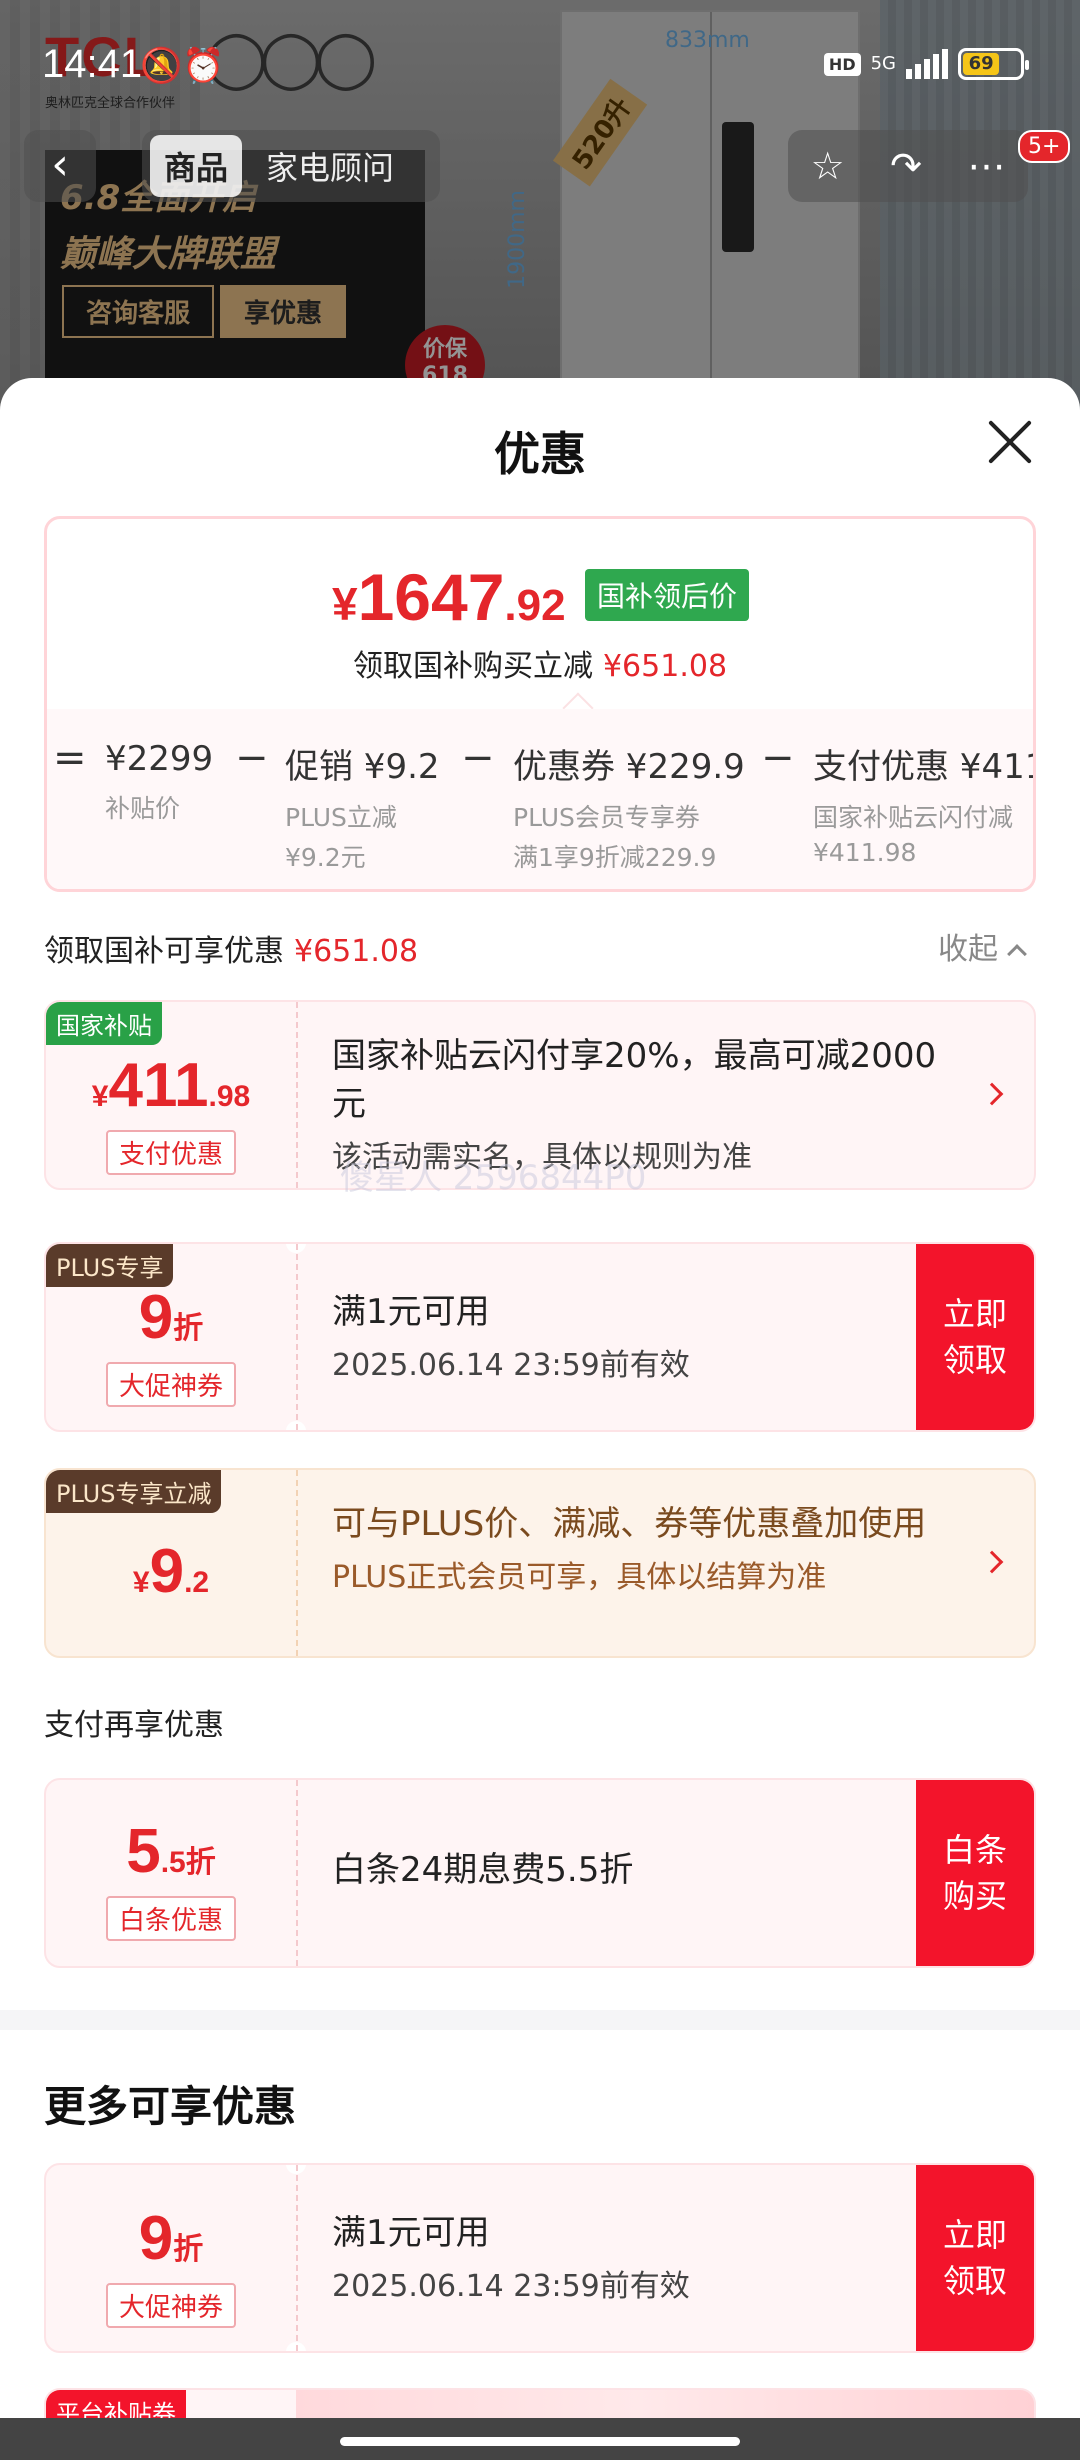  I want to click on offer-corner-tag: PLUS专享, so click(110, 1265).